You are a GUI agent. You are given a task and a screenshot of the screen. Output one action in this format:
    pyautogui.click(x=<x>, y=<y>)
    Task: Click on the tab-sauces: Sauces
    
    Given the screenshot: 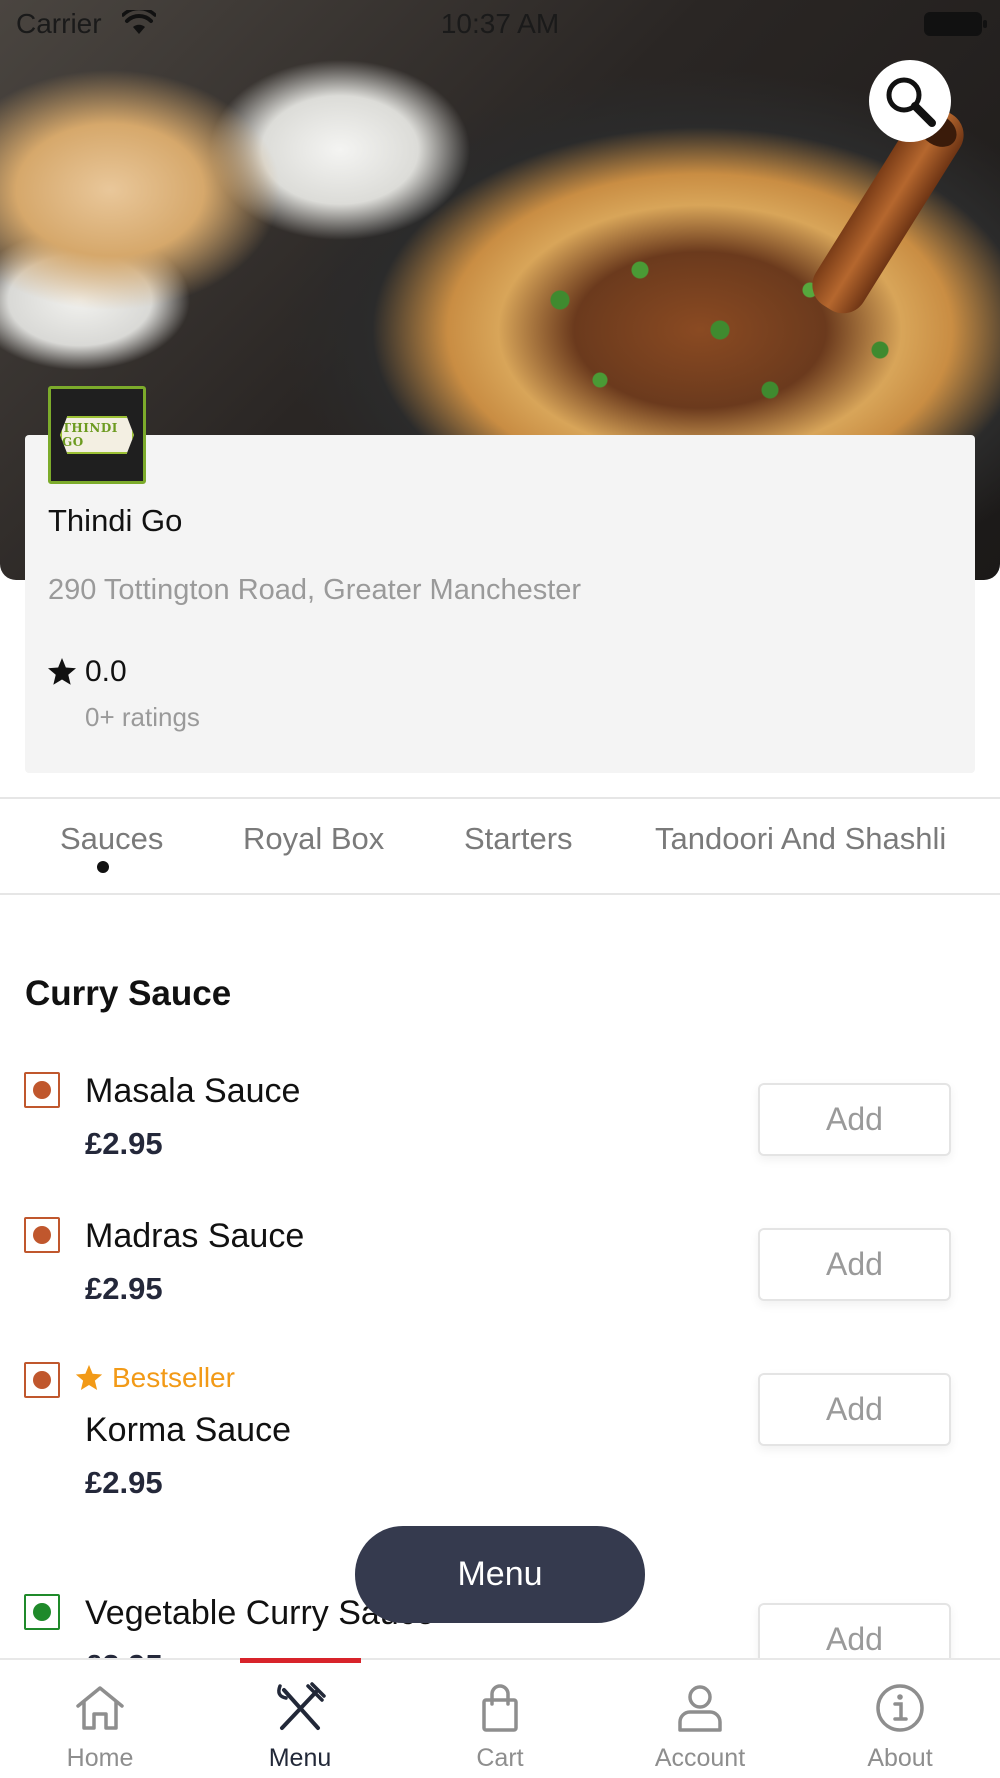 What is the action you would take?
    pyautogui.click(x=111, y=839)
    